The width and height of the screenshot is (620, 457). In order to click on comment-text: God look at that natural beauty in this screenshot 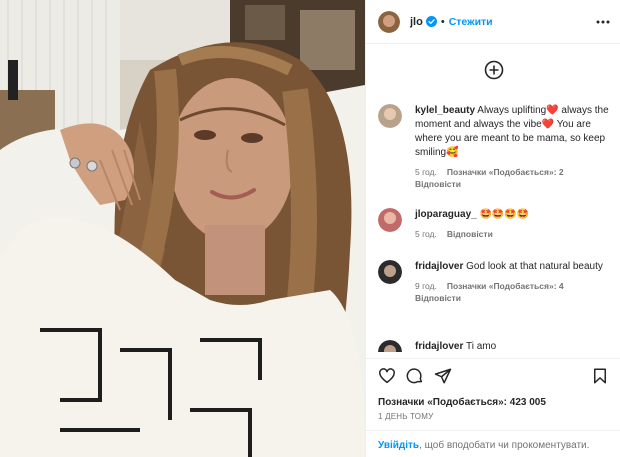, I will do `click(534, 266)`.